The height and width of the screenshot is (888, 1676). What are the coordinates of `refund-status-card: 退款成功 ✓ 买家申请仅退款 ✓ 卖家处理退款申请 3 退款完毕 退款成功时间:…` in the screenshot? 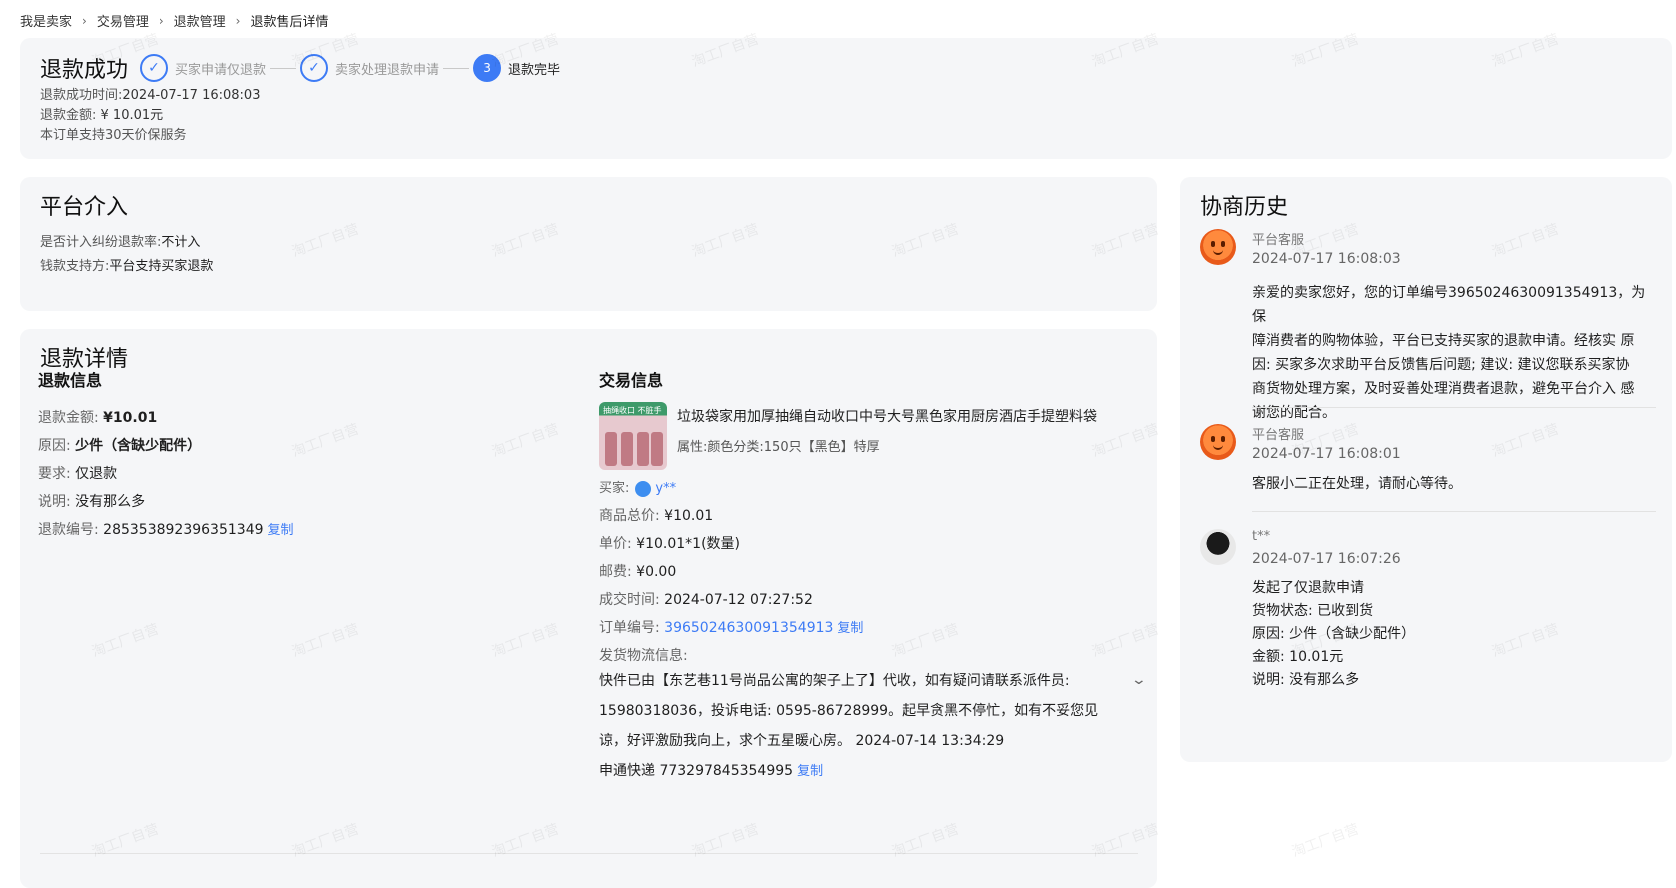 It's located at (846, 98).